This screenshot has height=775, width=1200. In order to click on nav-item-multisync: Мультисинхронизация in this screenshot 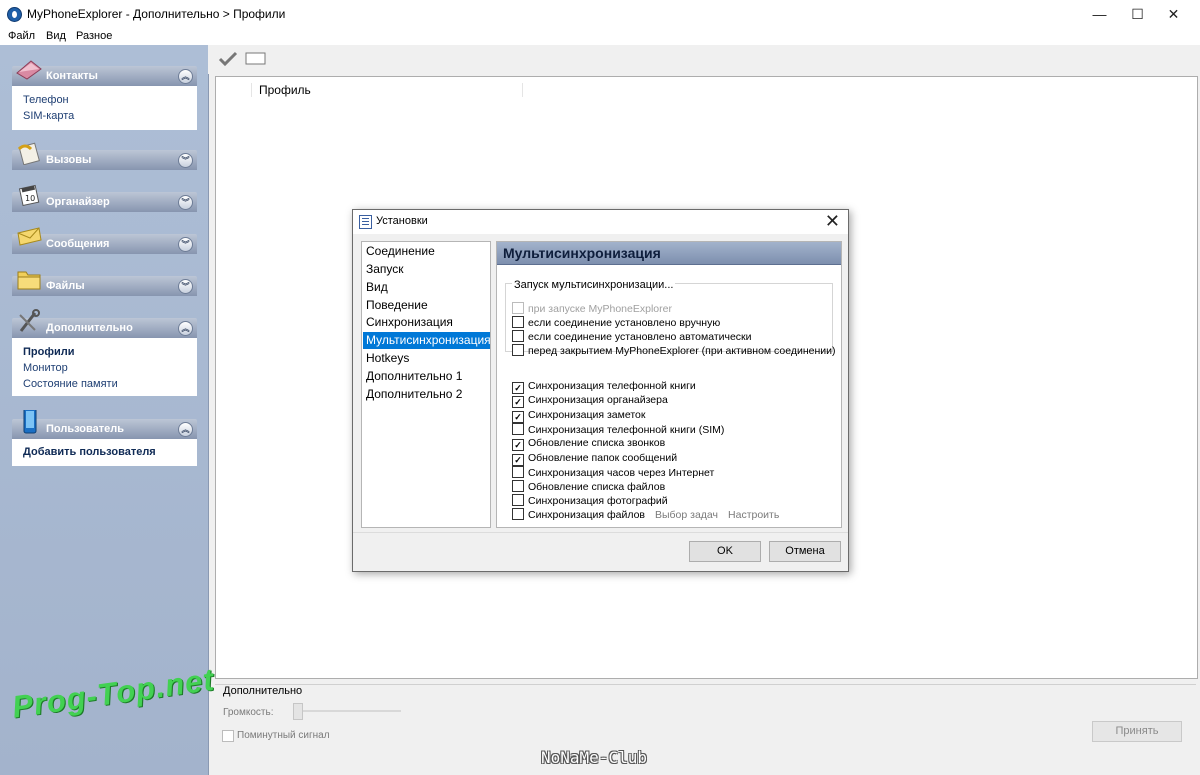, I will do `click(427, 340)`.